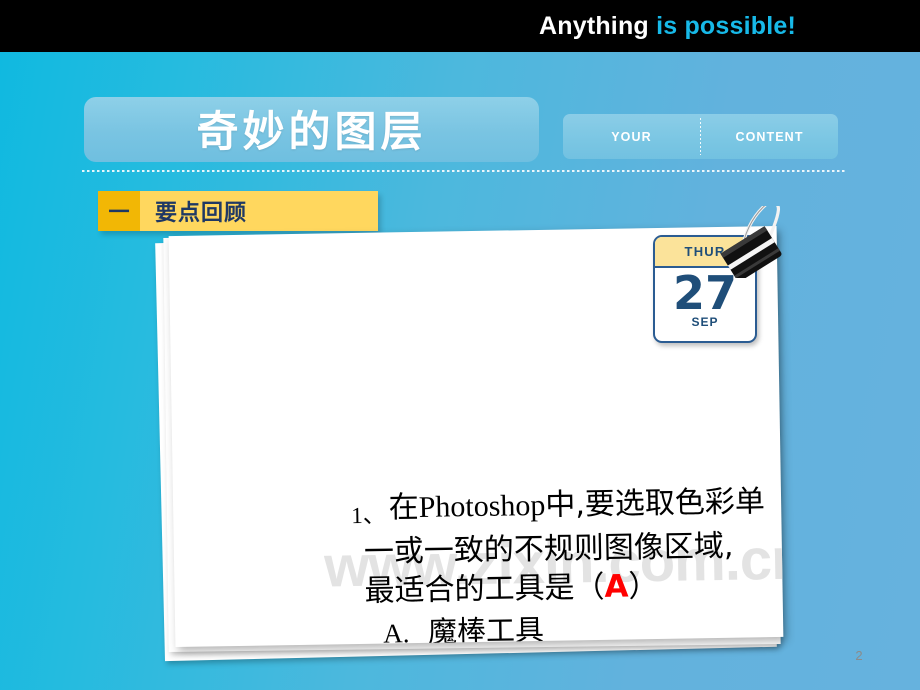 Image resolution: width=920 pixels, height=690 pixels. Describe the element at coordinates (705, 322) in the screenshot. I see `calendar-month: SEP` at that location.